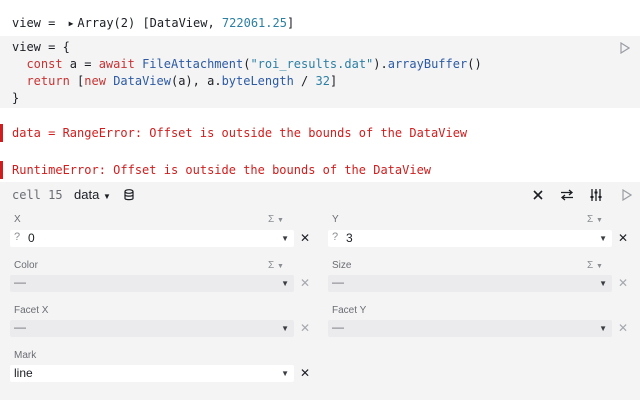  What do you see at coordinates (338, 282) in the screenshot?
I see `size-field-value: —` at bounding box center [338, 282].